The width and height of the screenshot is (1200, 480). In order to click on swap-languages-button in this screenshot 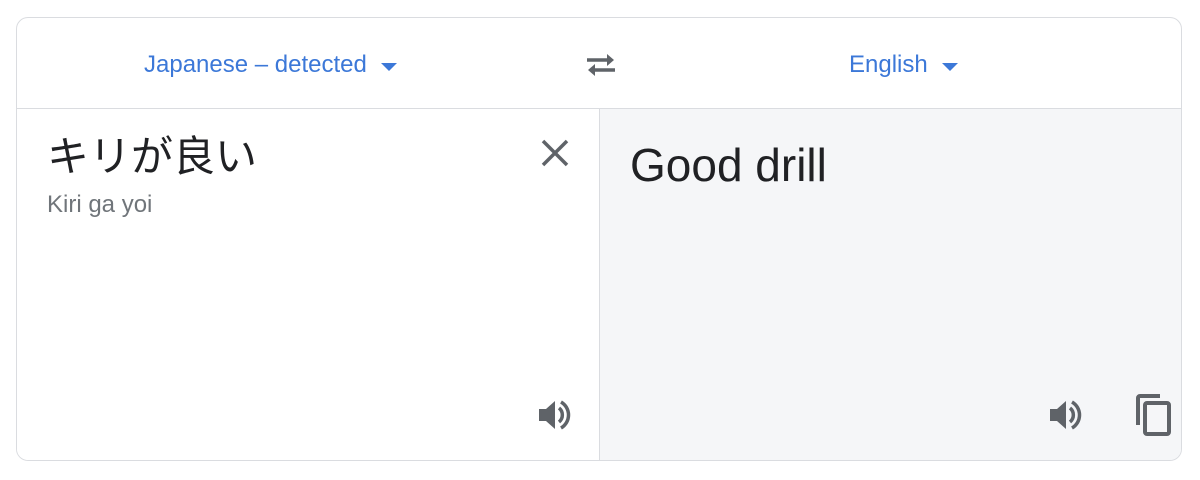, I will do `click(601, 65)`.